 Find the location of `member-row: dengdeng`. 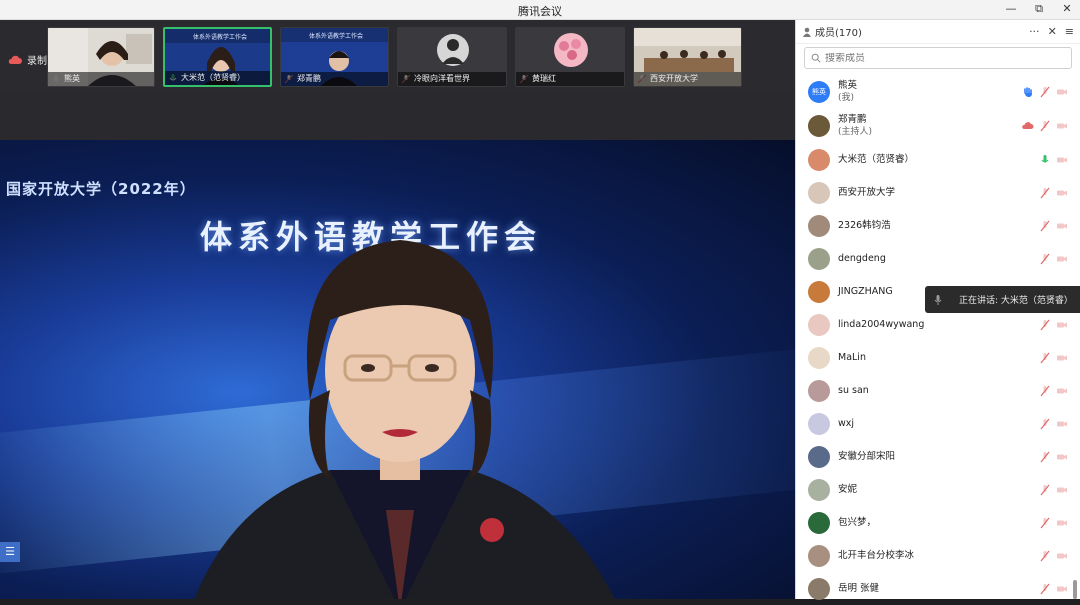

member-row: dengdeng is located at coordinates (938, 258).